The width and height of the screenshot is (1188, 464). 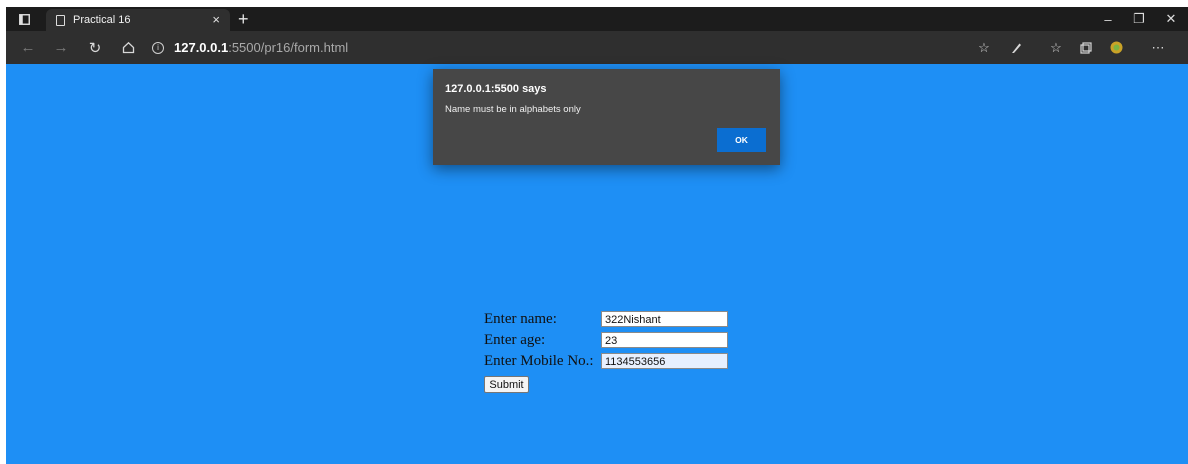 What do you see at coordinates (984, 47) in the screenshot?
I see `favorite-add-icon: ☆` at bounding box center [984, 47].